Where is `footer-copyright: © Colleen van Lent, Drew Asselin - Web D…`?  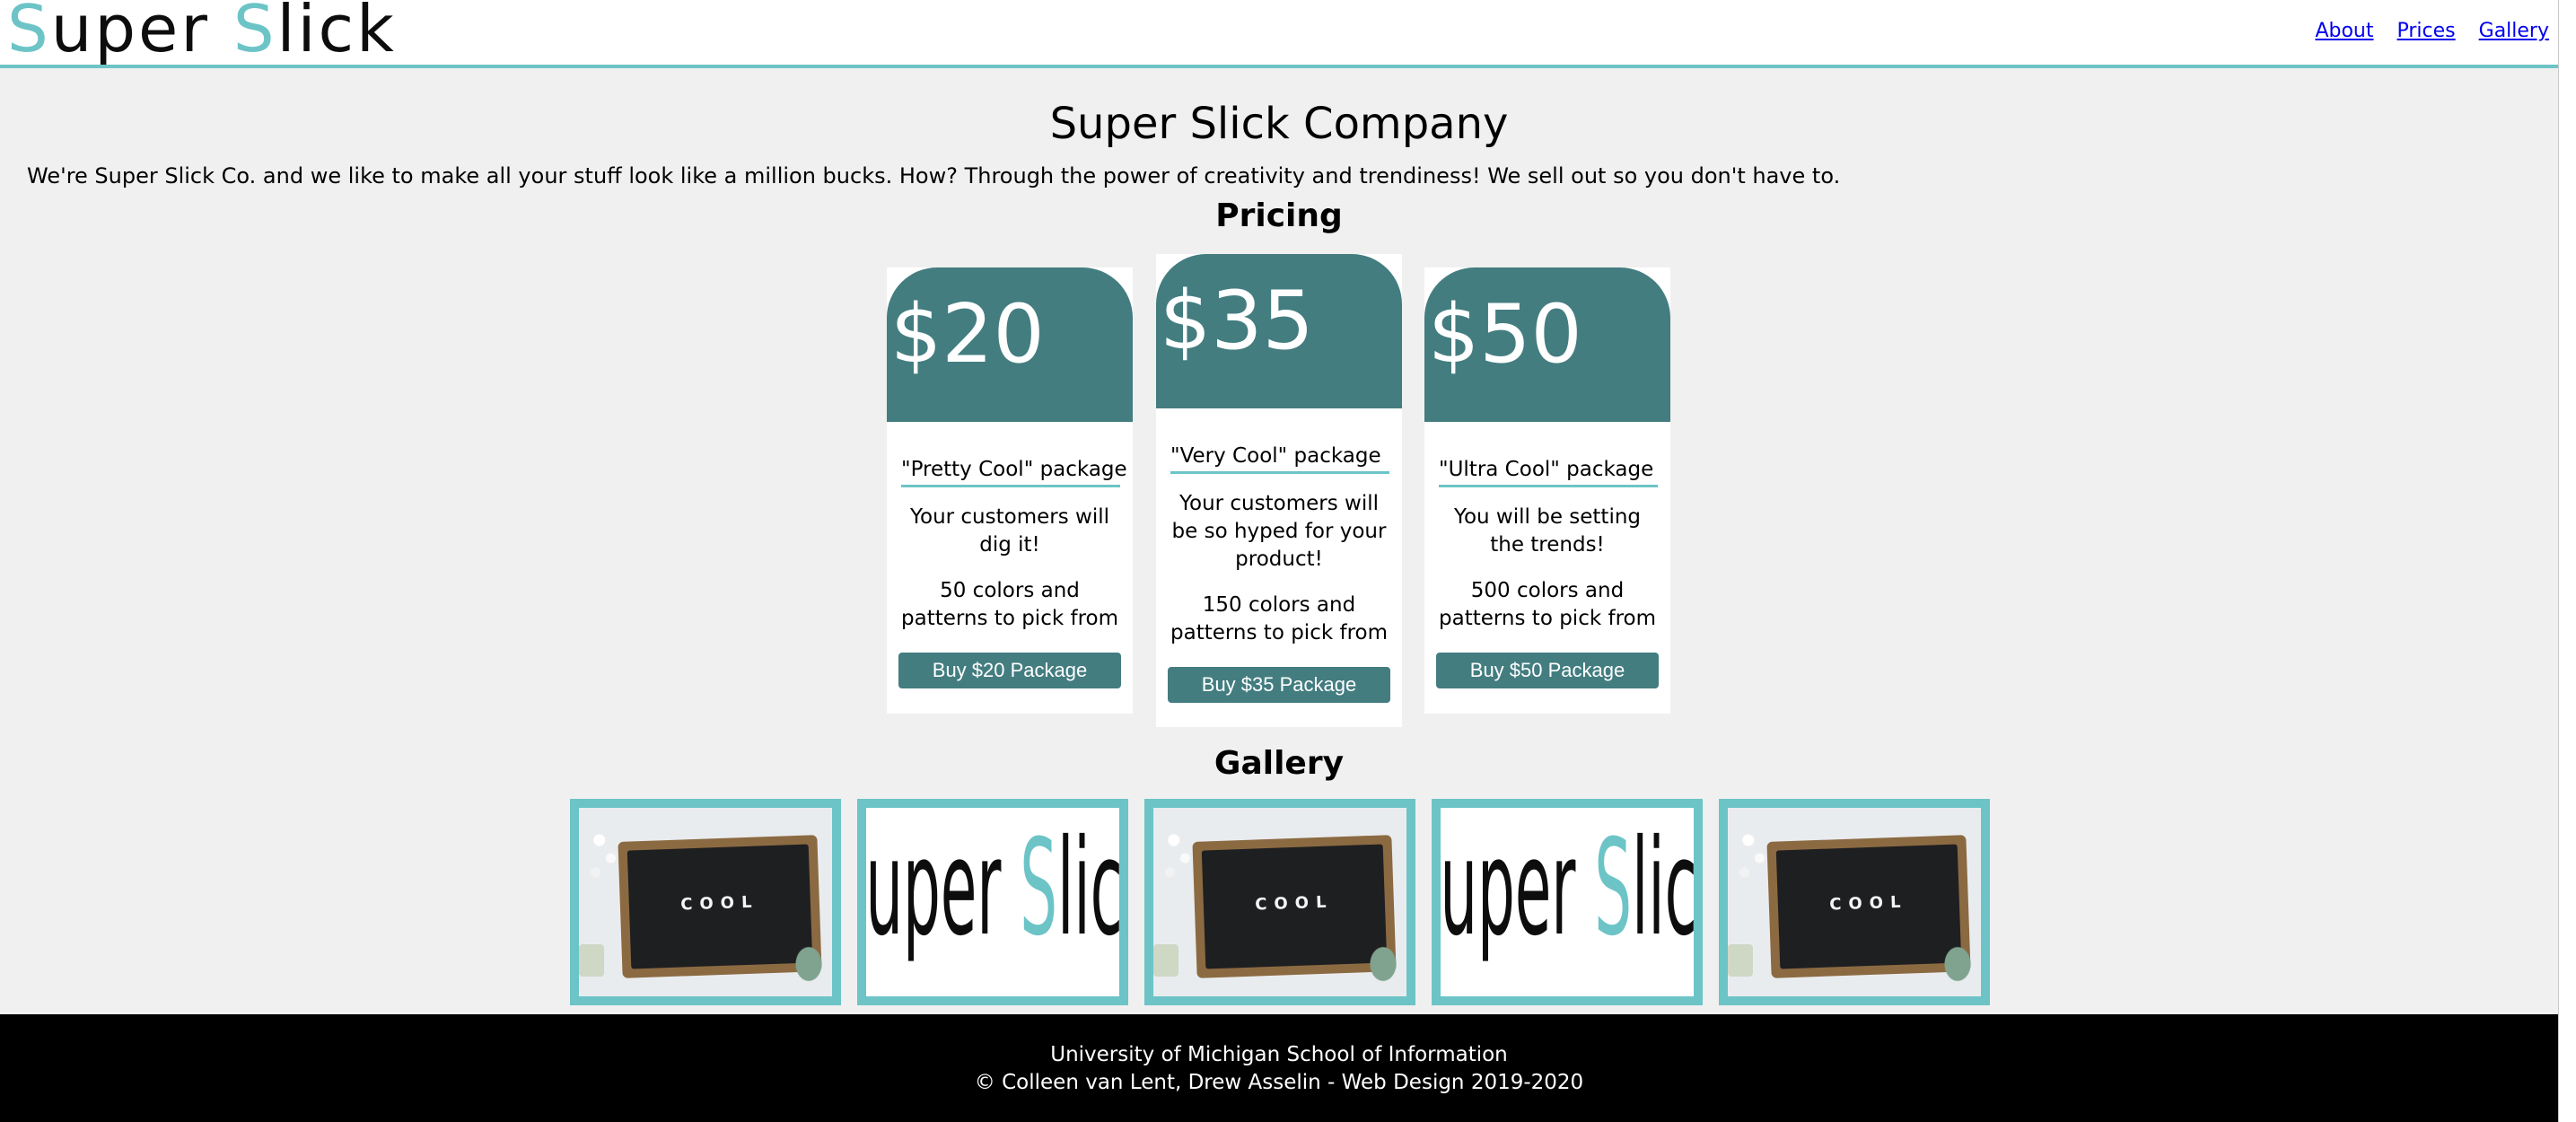
footer-copyright: © Colleen van Lent, Drew Asselin - Web D… is located at coordinates (1279, 1082).